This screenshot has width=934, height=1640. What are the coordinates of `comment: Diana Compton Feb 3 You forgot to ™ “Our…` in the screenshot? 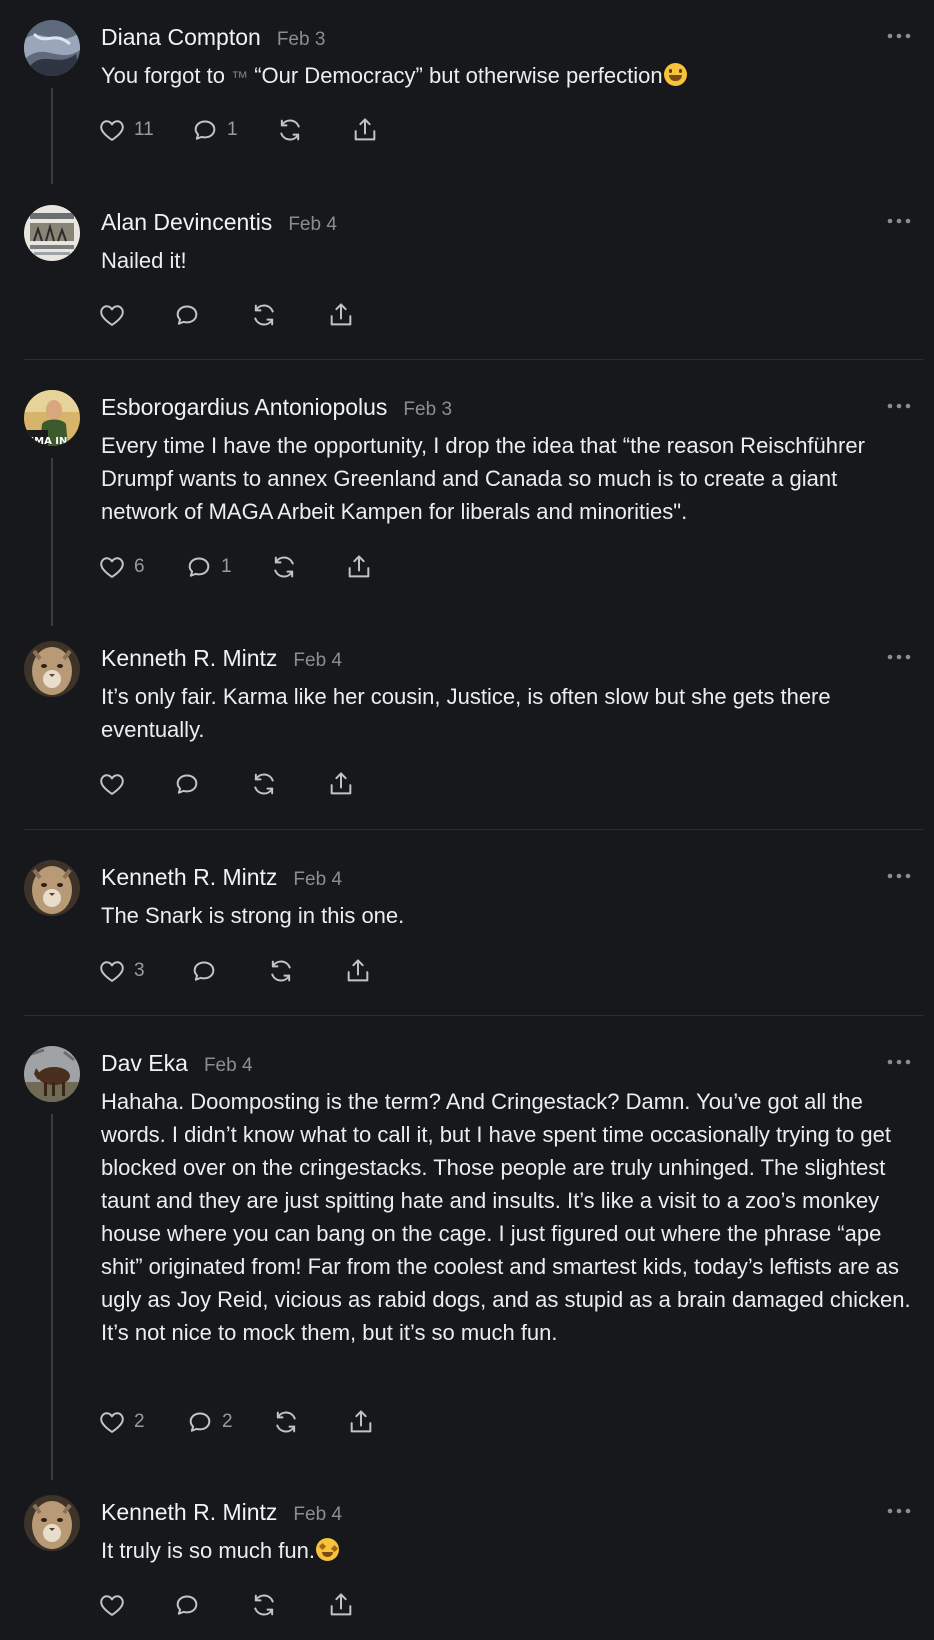 It's located at (467, 92).